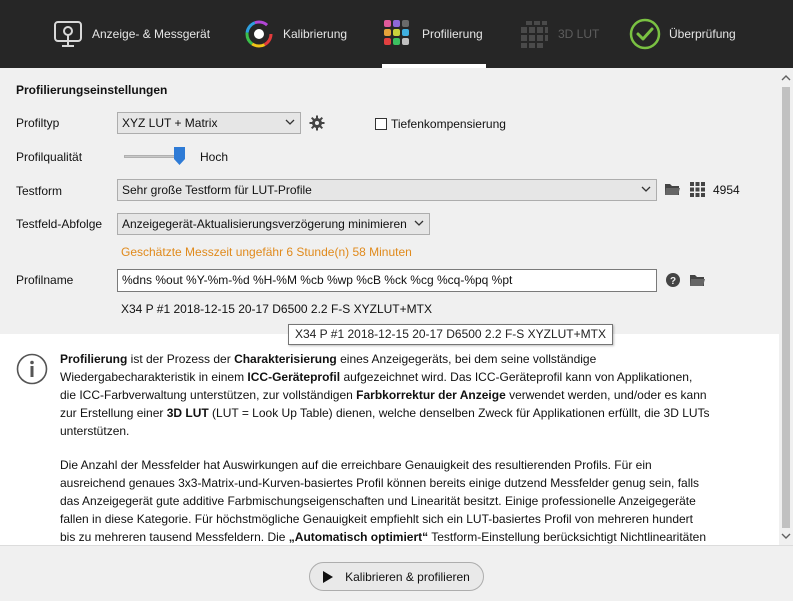 The image size is (793, 601). What do you see at coordinates (315, 34) in the screenshot?
I see `tab-label: Kalibrierung` at bounding box center [315, 34].